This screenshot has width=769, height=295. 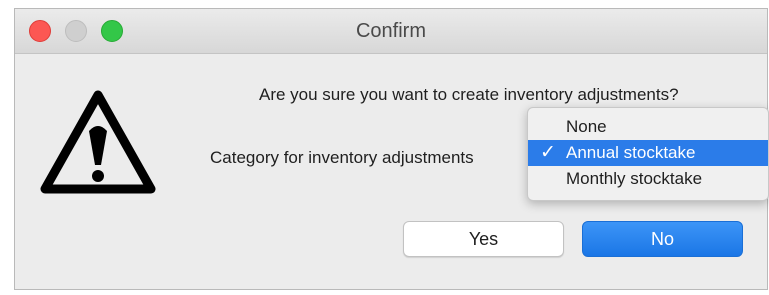 I want to click on menu-item-monthly-stocktake: Monthly stocktake, so click(x=648, y=179).